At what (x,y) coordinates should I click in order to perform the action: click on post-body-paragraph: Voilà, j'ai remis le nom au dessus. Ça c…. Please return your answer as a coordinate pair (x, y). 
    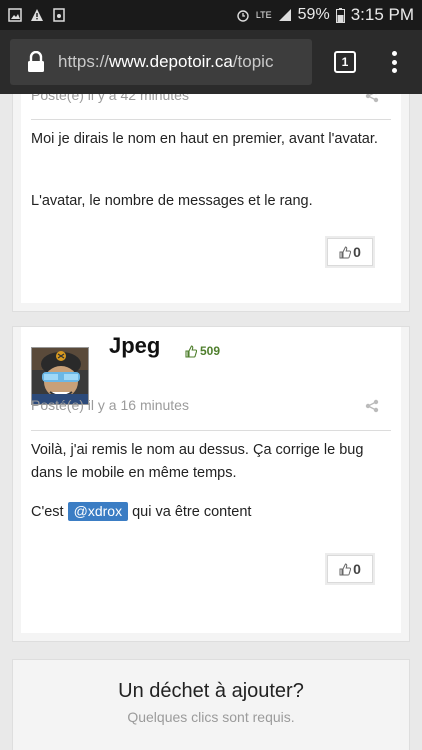
    Looking at the image, I should click on (197, 461).